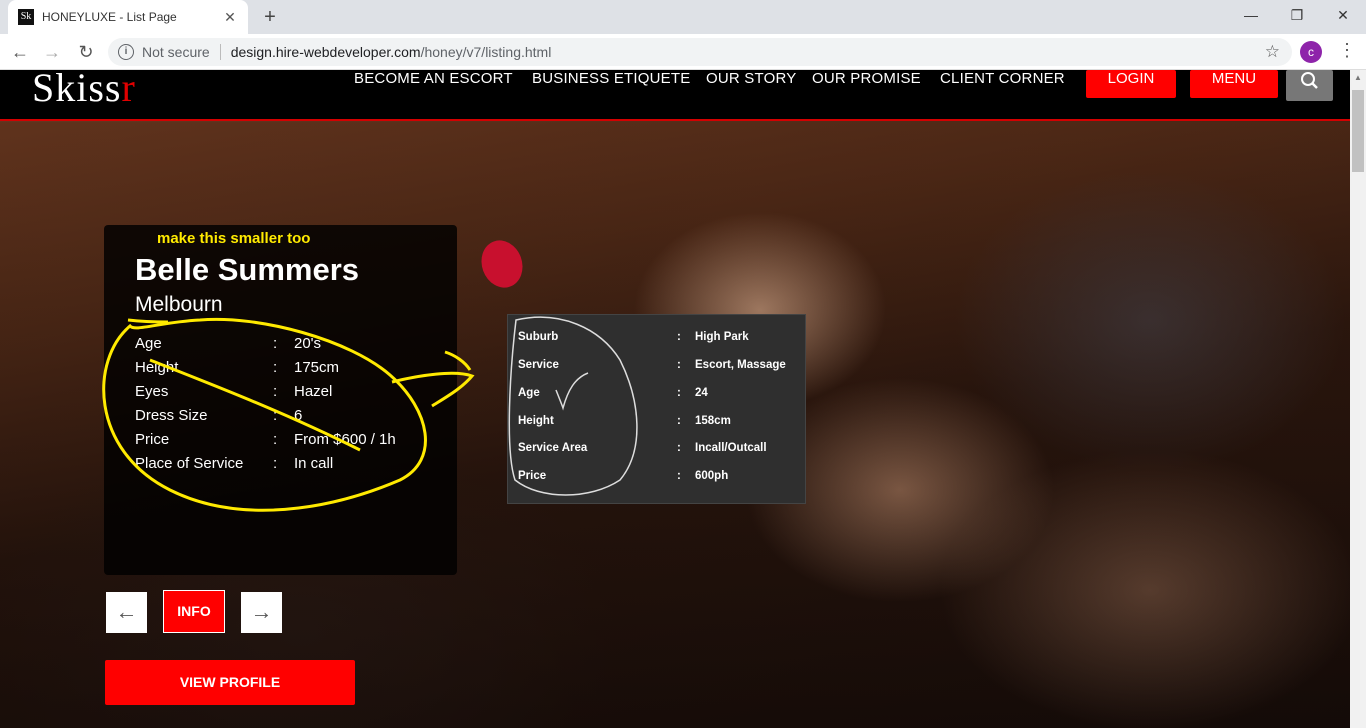 The width and height of the screenshot is (1366, 728). Describe the element at coordinates (20, 52) in the screenshot. I see `back-icon: ←` at that location.